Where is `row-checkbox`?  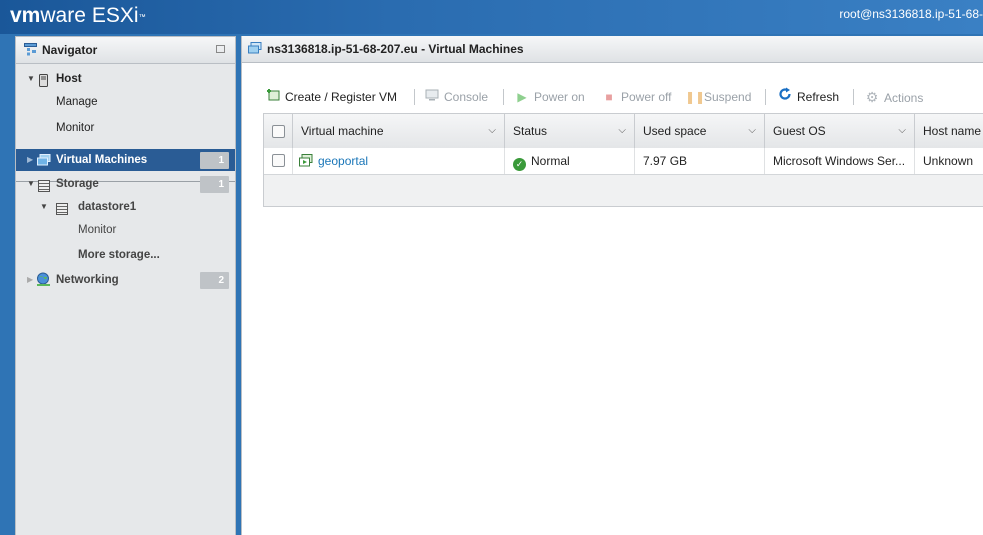 row-checkbox is located at coordinates (278, 160).